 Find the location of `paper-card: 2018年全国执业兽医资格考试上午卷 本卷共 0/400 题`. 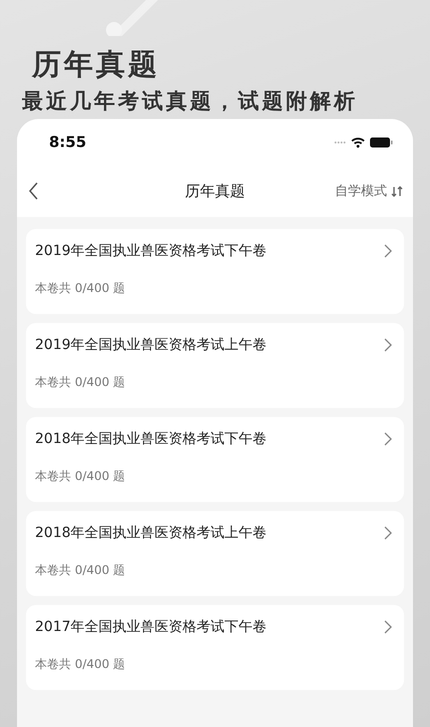

paper-card: 2018年全国执业兽医资格考试上午卷 本卷共 0/400 题 is located at coordinates (215, 553).